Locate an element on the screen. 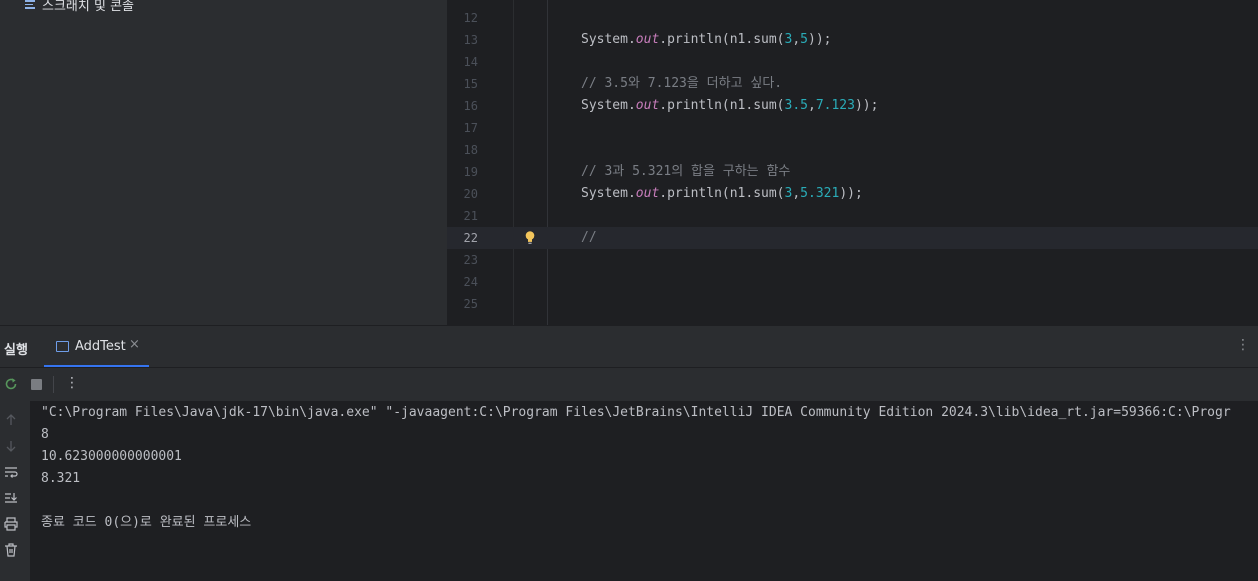  editor-line: 13 System.out.println(n1.sum(3,5)); is located at coordinates (852, 40).